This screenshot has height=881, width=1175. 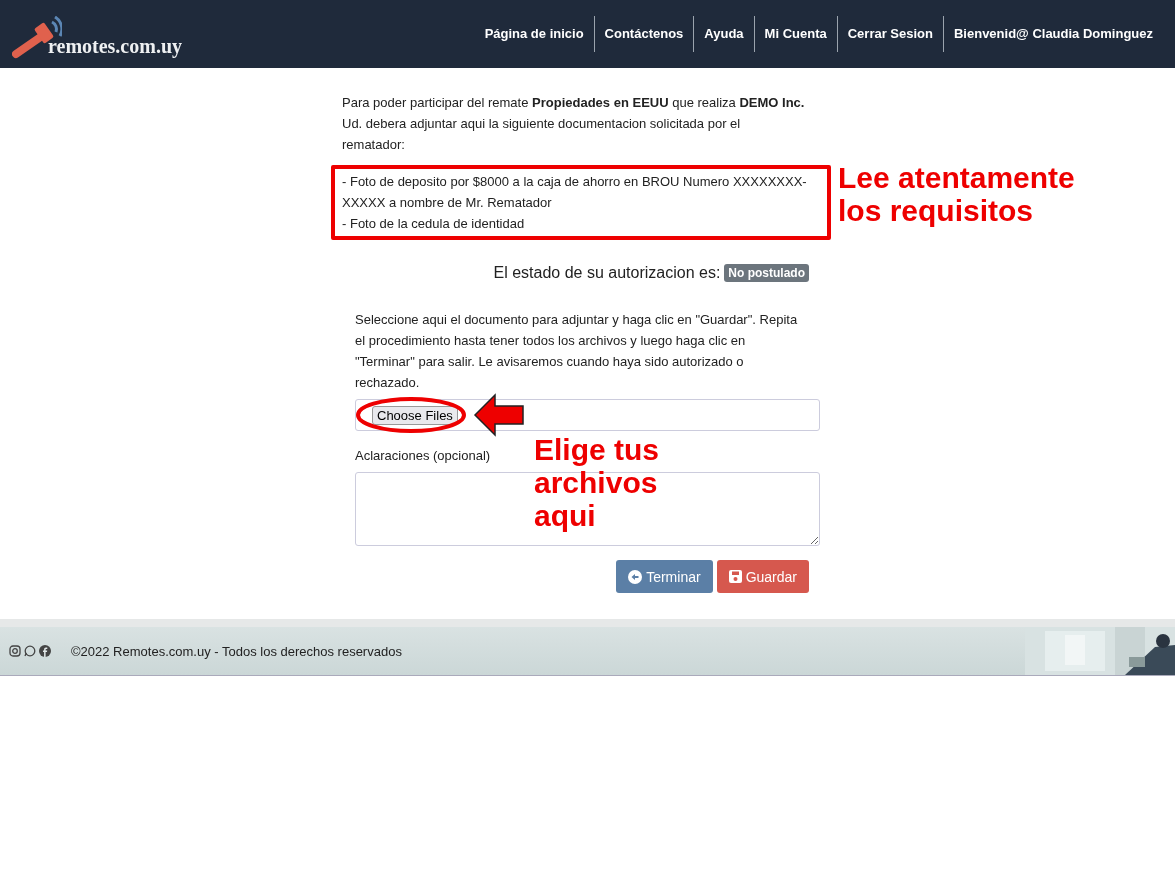 What do you see at coordinates (415, 415) in the screenshot?
I see `choose-files-button: Choose Files` at bounding box center [415, 415].